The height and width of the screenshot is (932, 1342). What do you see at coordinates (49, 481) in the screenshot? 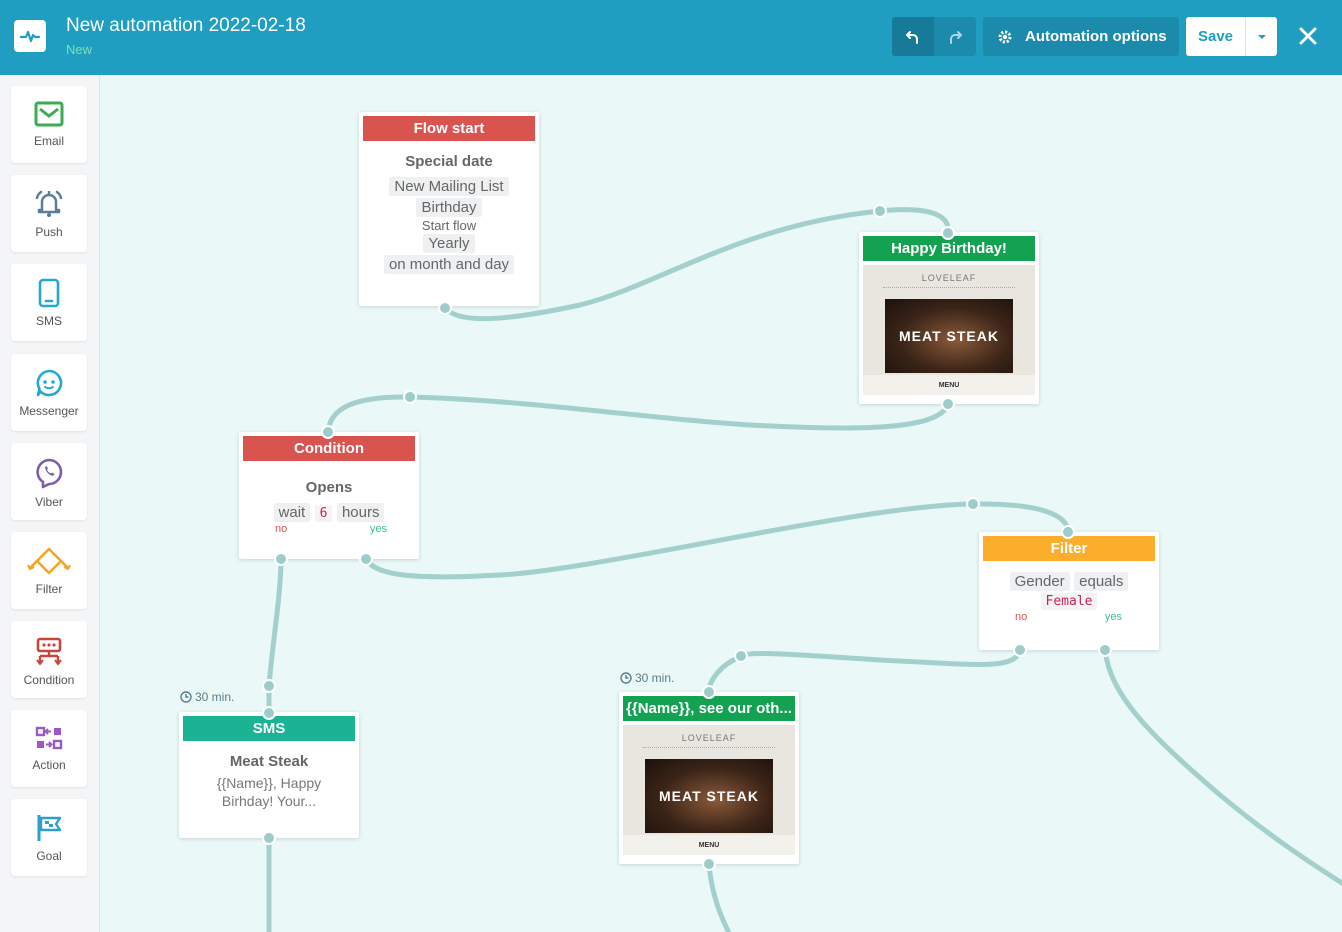
I see `toolbox-viber: Viber` at bounding box center [49, 481].